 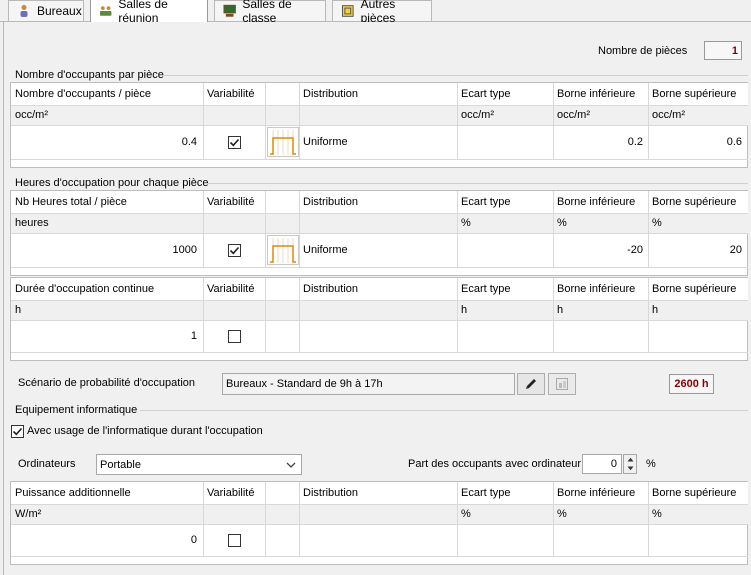 I want to click on lower-bound-value: 0.2, so click(x=601, y=142).